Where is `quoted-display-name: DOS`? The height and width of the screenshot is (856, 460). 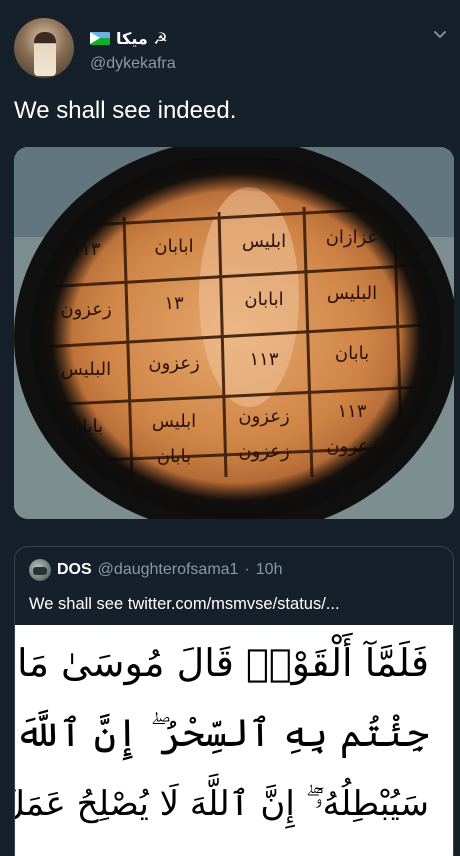 quoted-display-name: DOS is located at coordinates (74, 569).